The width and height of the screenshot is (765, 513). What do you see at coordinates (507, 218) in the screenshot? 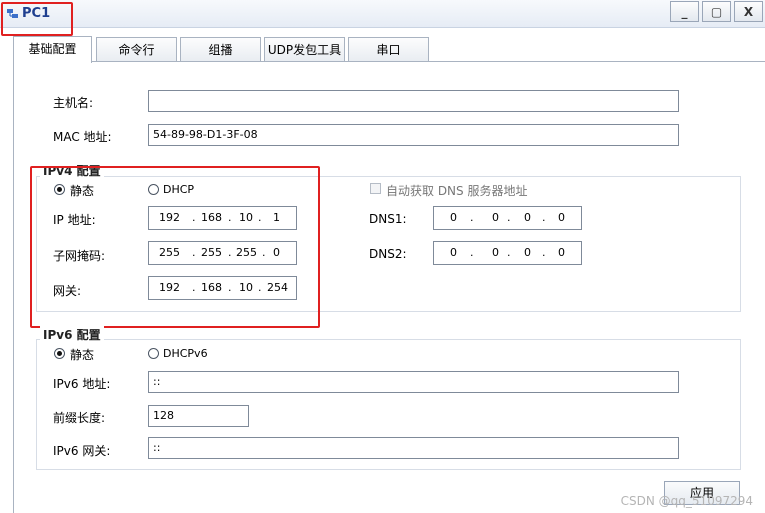
I see `dns1-input: 0 . 0 . 0 . 0` at bounding box center [507, 218].